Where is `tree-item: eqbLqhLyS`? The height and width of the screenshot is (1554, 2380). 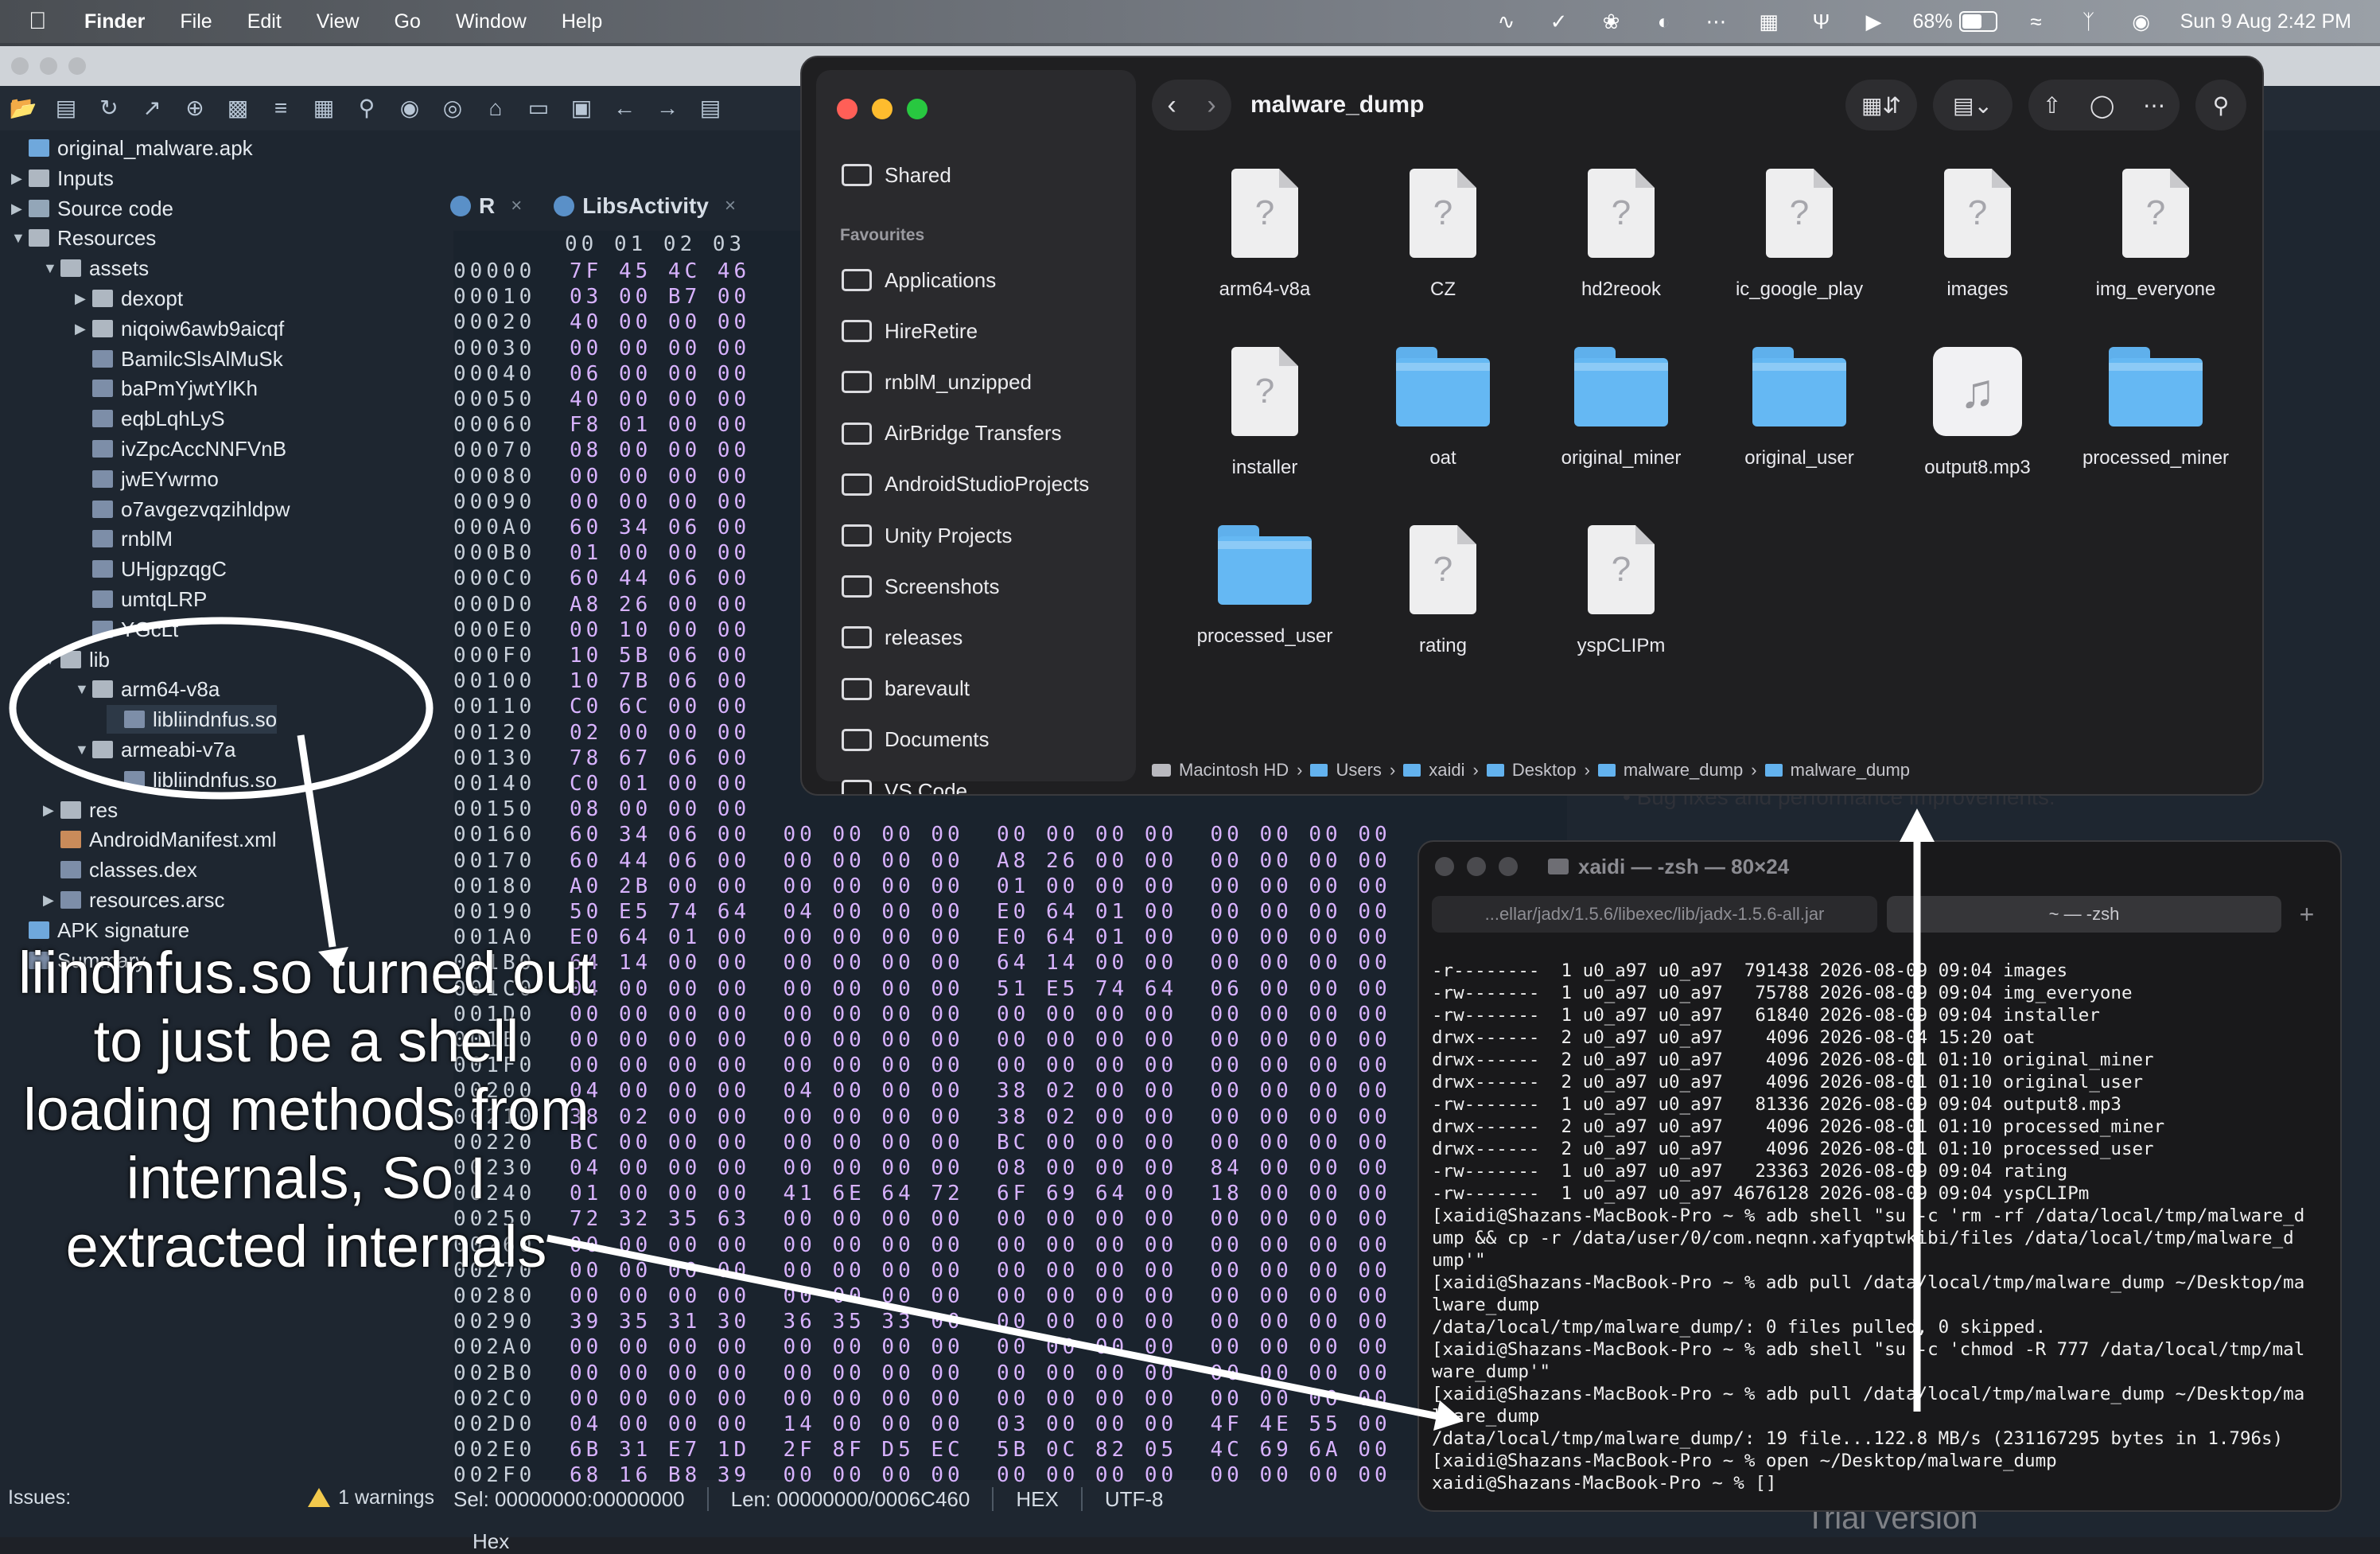 tree-item: eqbLqhLyS is located at coordinates (150, 418).